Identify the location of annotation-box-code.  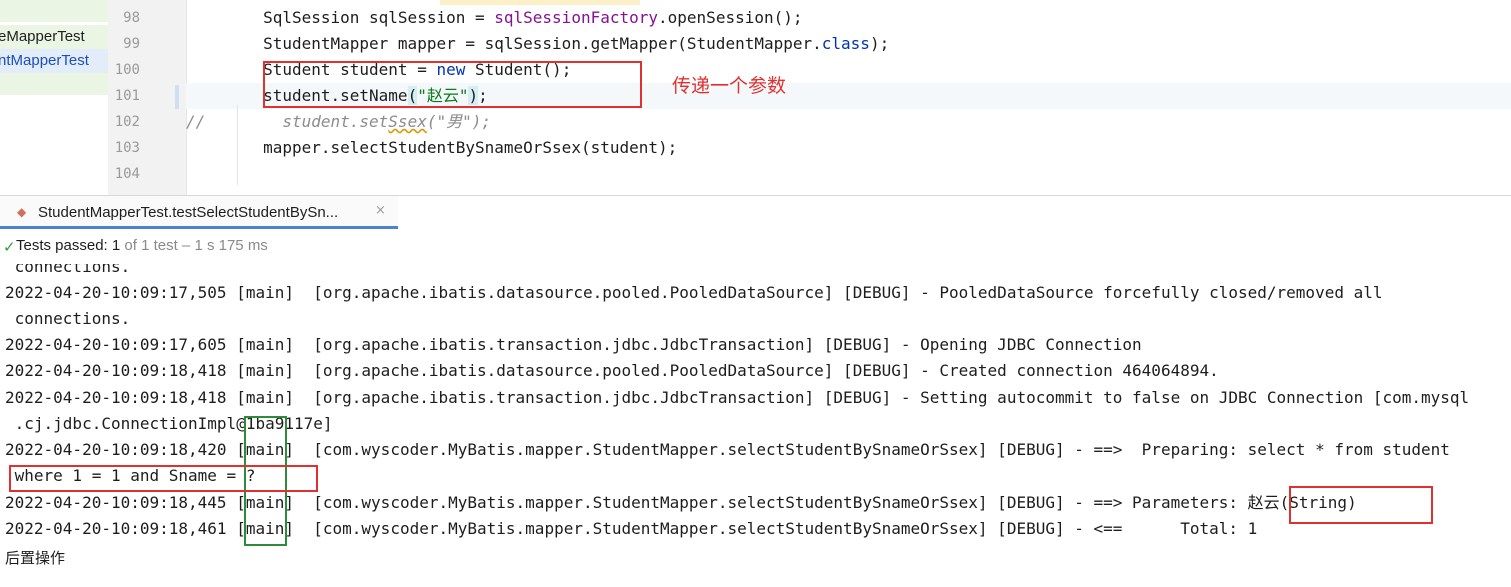
(452, 84).